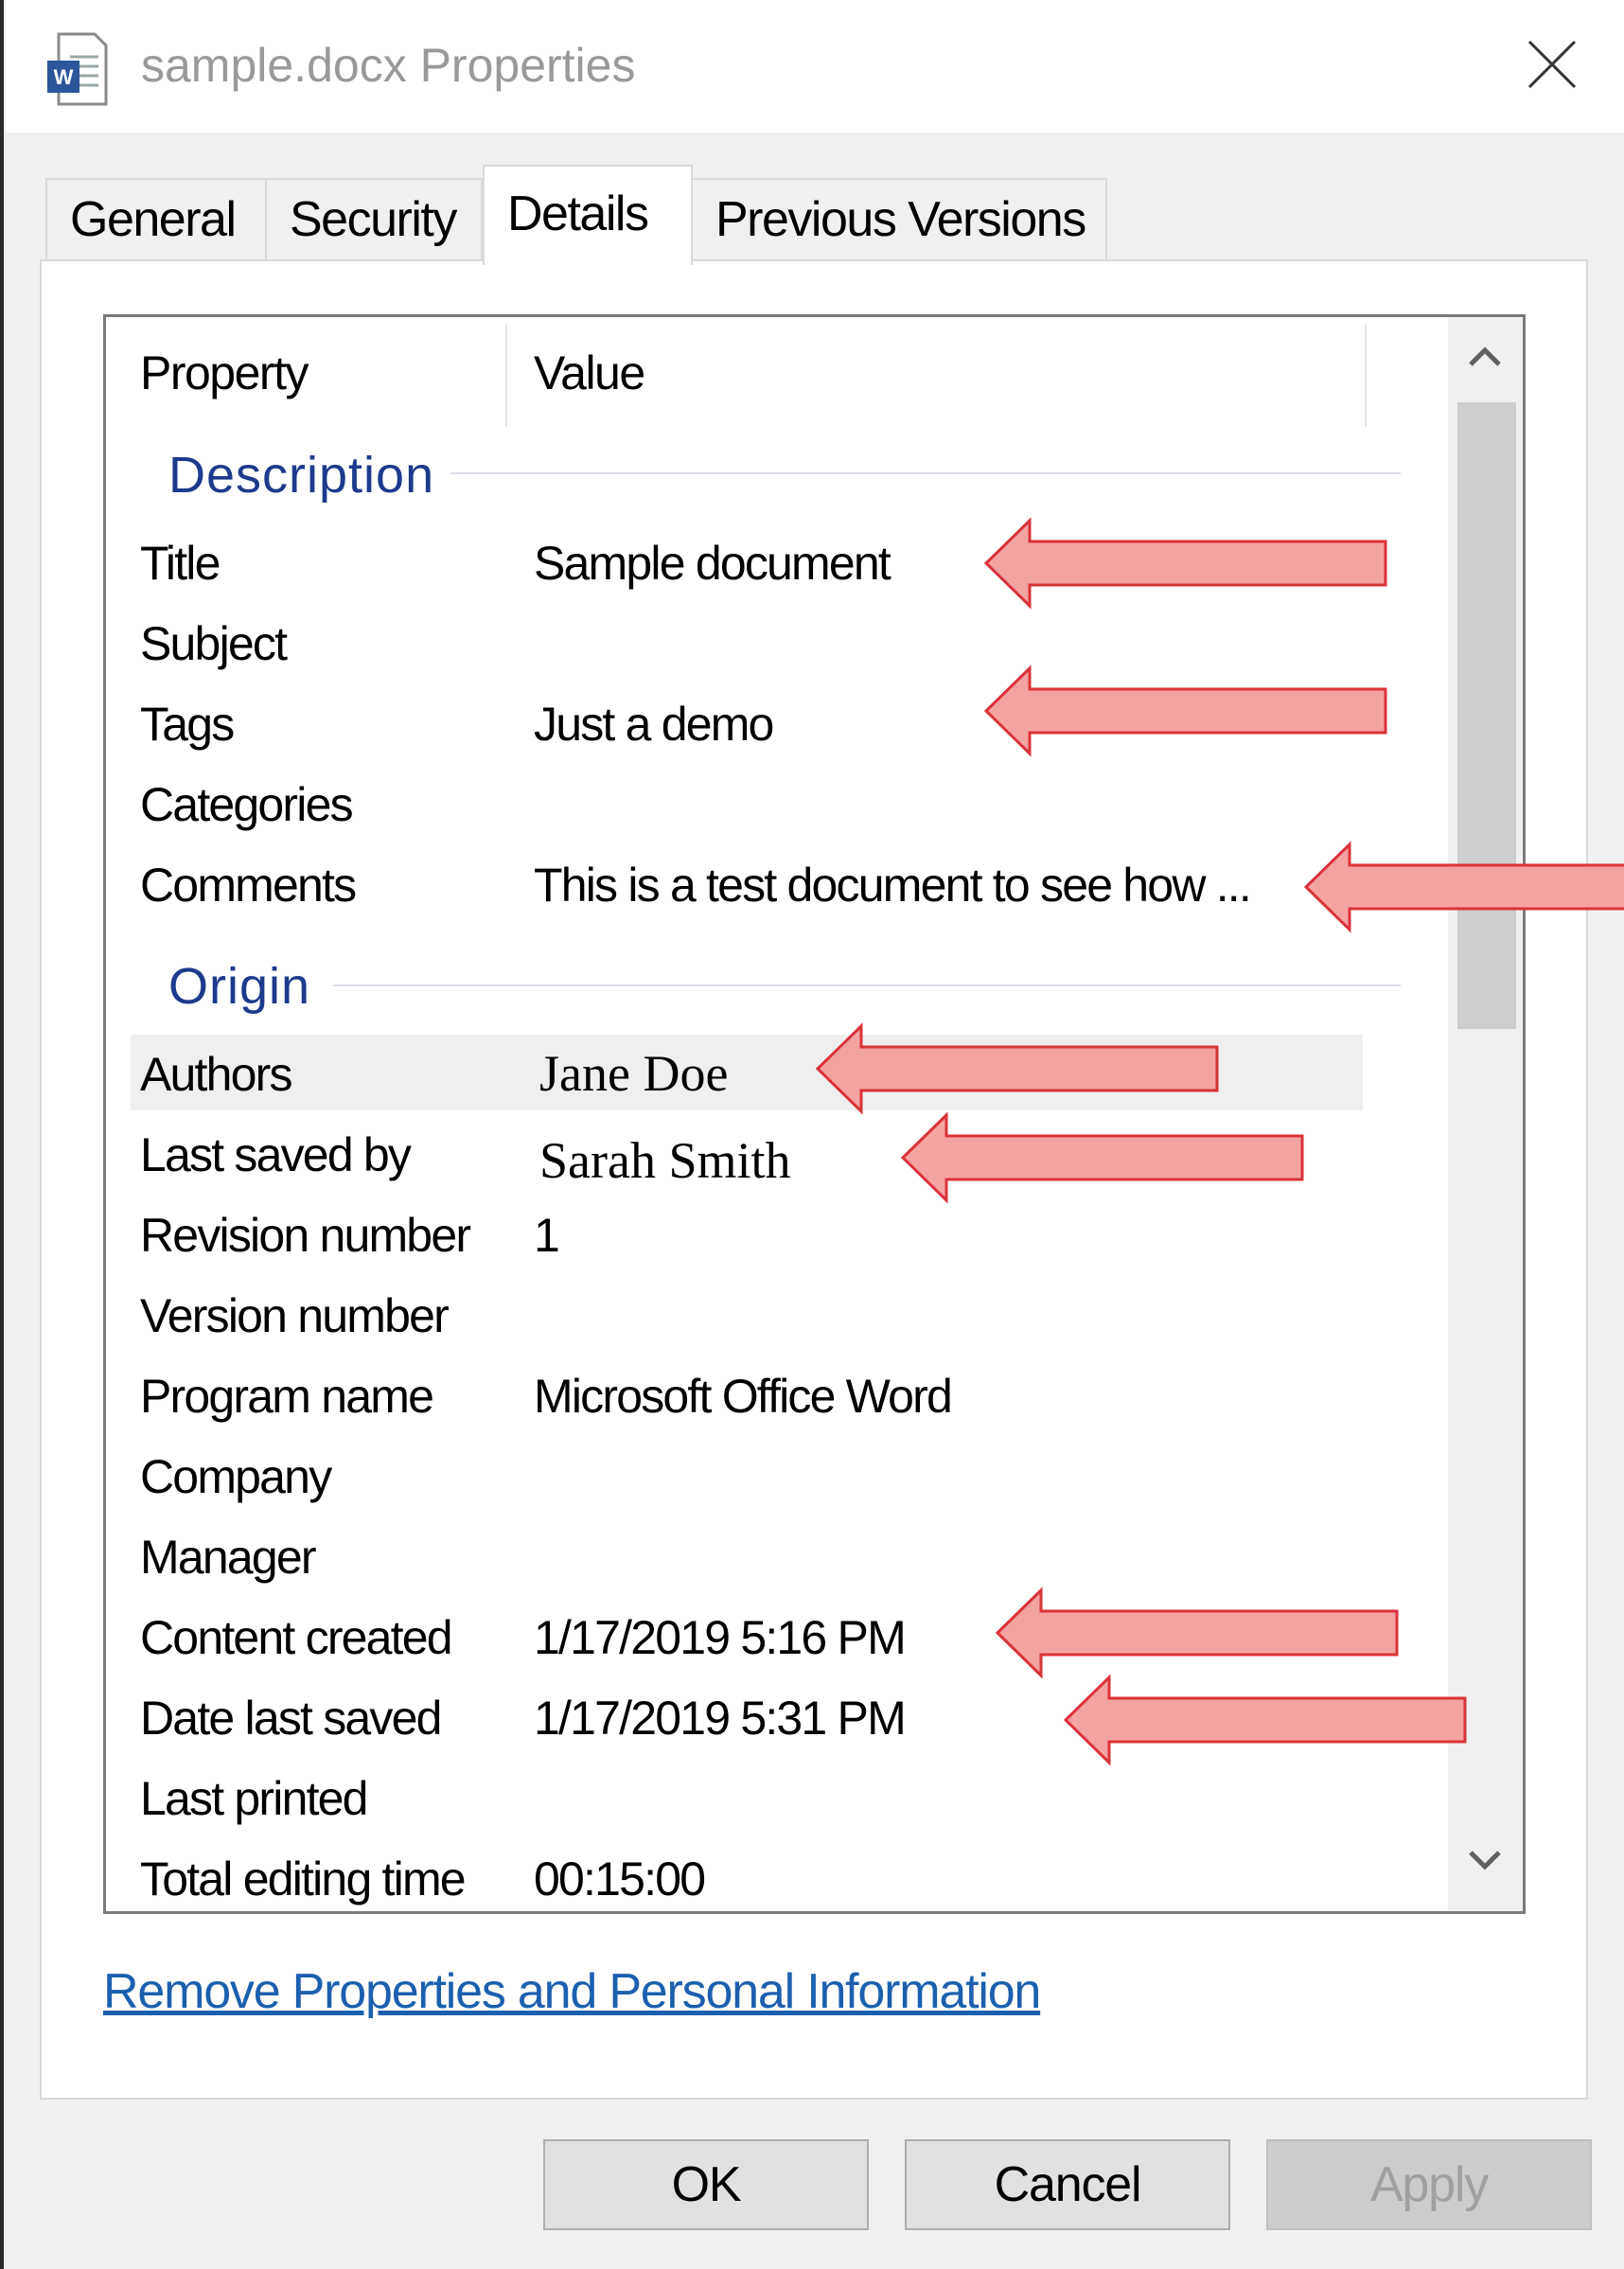 The width and height of the screenshot is (1624, 2269). What do you see at coordinates (217, 1075) in the screenshot?
I see `property-name: Authors` at bounding box center [217, 1075].